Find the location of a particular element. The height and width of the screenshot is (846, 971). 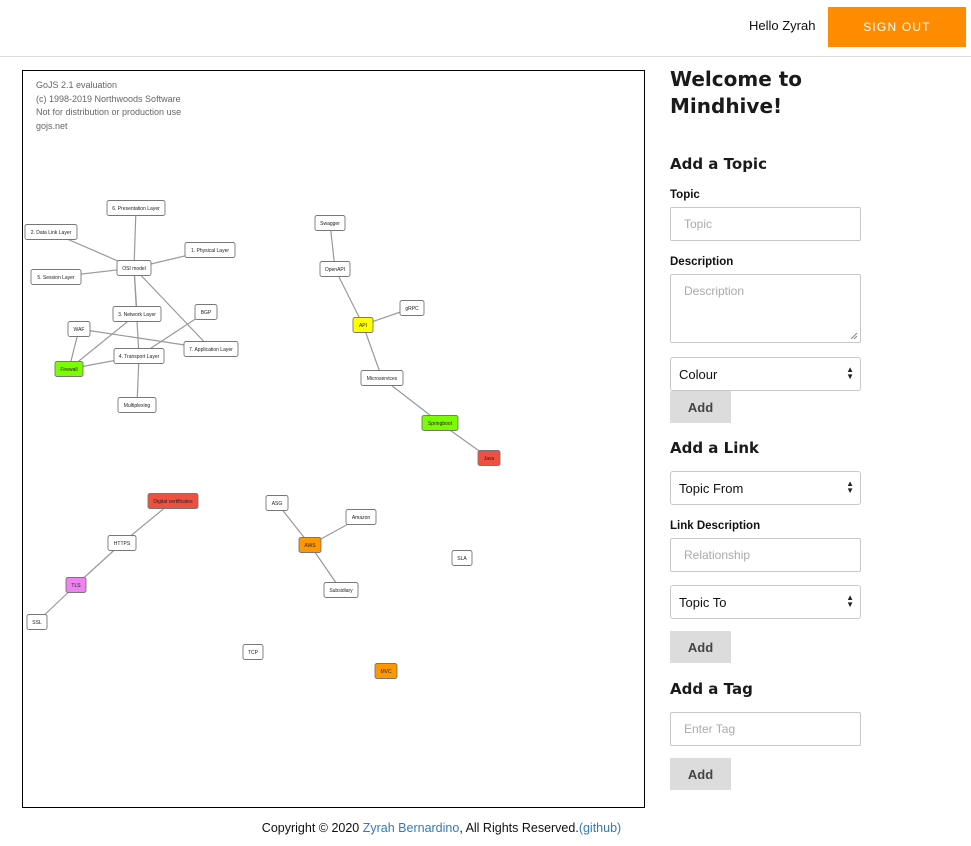

top-bar: Hello Zyrah SIGN OUT is located at coordinates (485, 28).